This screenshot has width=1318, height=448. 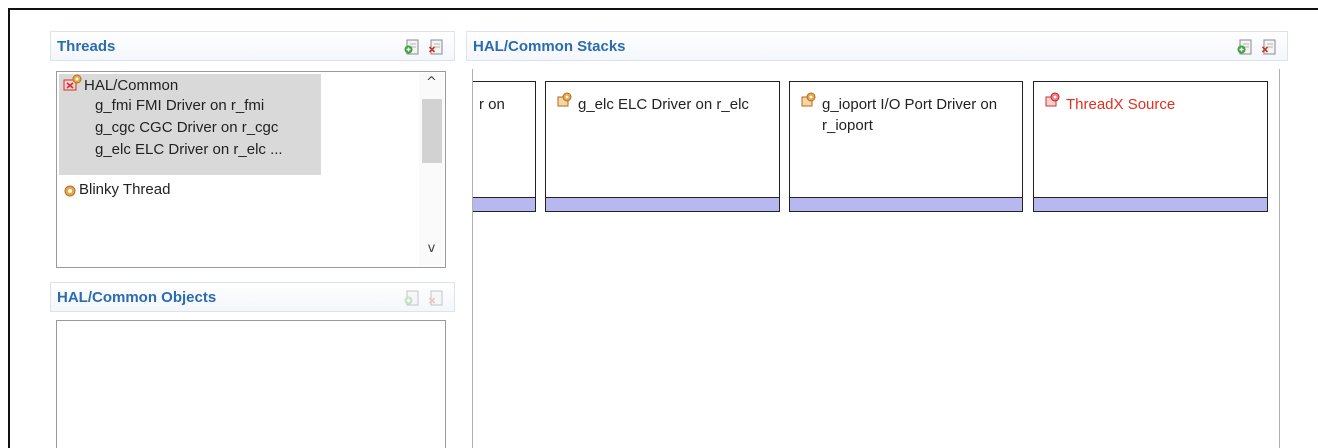 What do you see at coordinates (549, 46) in the screenshot?
I see `stacks-panel-title: HAL/Common Stacks` at bounding box center [549, 46].